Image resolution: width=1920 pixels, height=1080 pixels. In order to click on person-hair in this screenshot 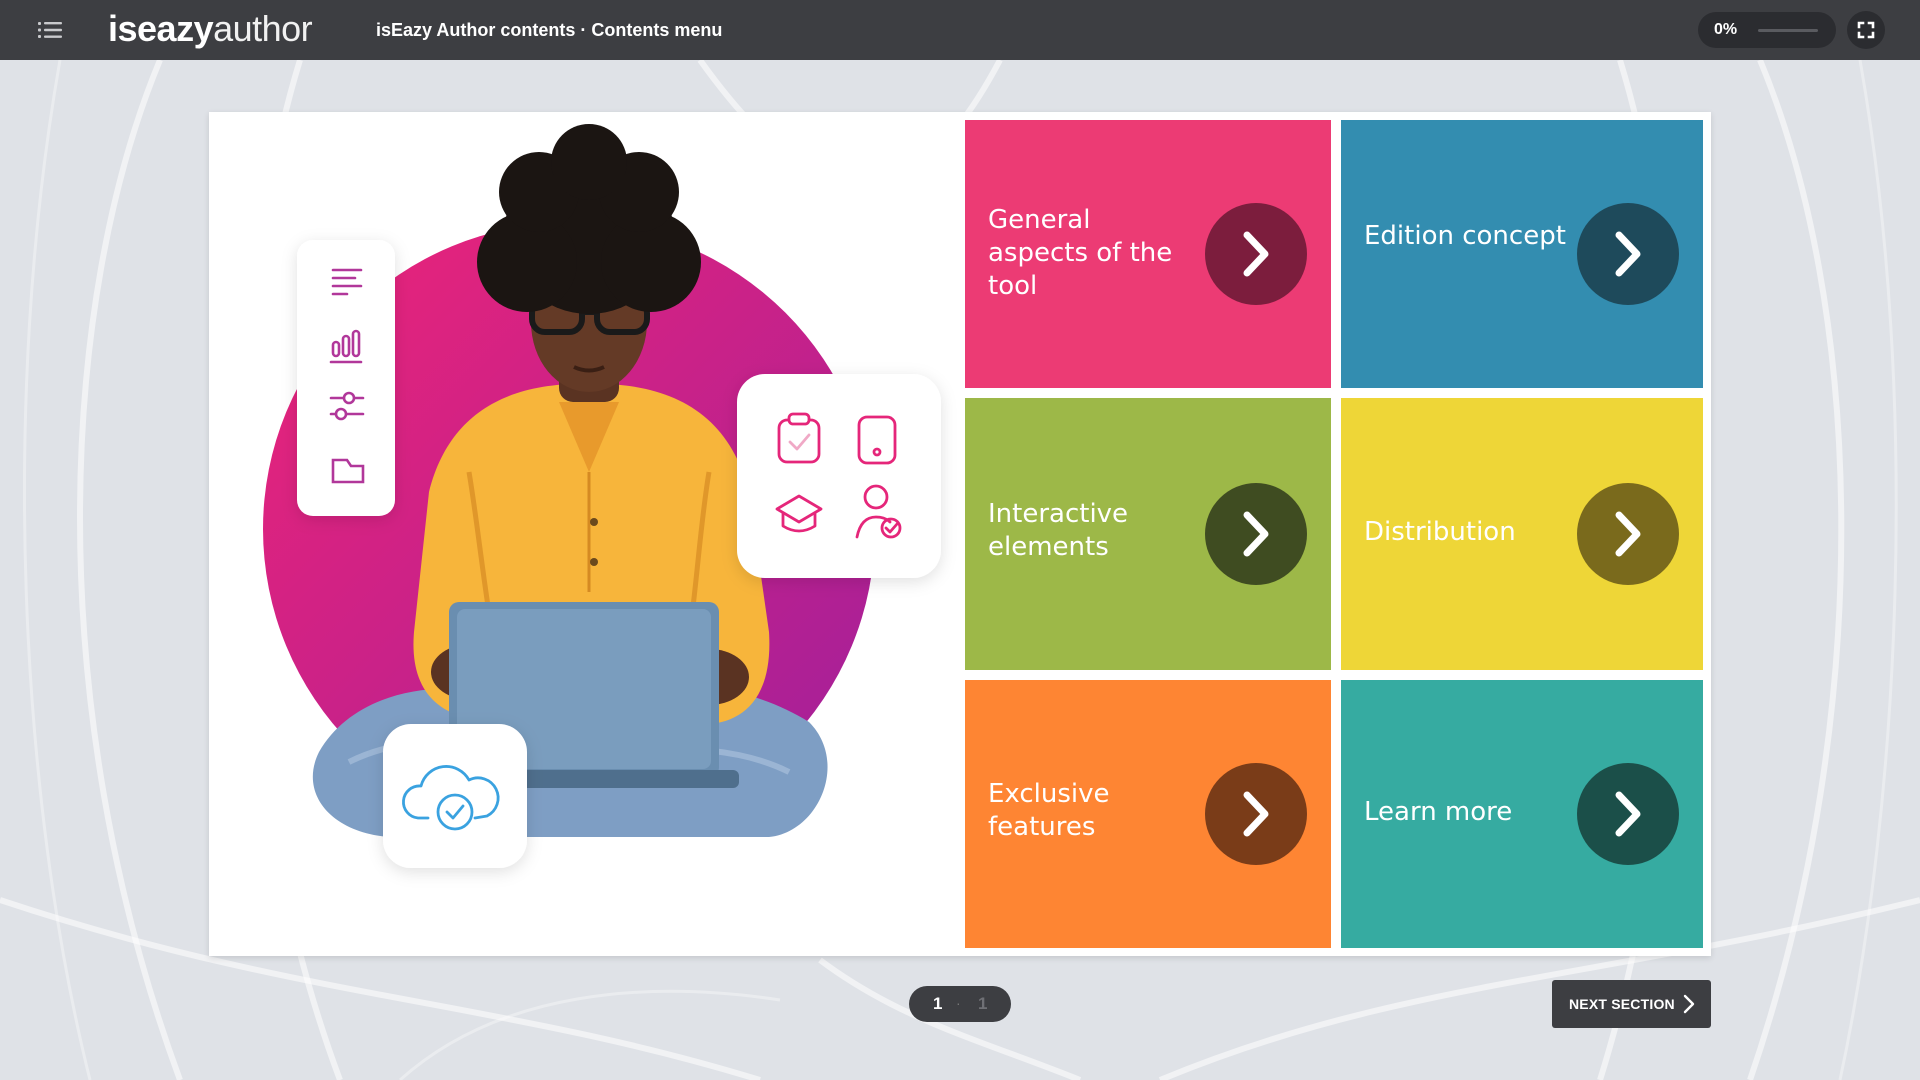, I will do `click(589, 219)`.